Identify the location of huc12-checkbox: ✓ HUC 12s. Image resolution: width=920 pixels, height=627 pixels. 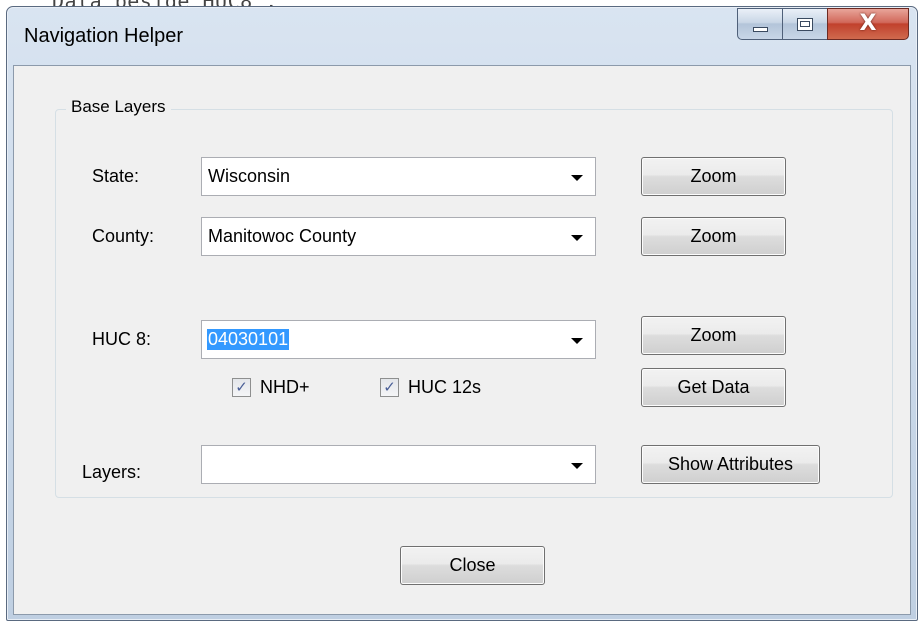
(430, 387).